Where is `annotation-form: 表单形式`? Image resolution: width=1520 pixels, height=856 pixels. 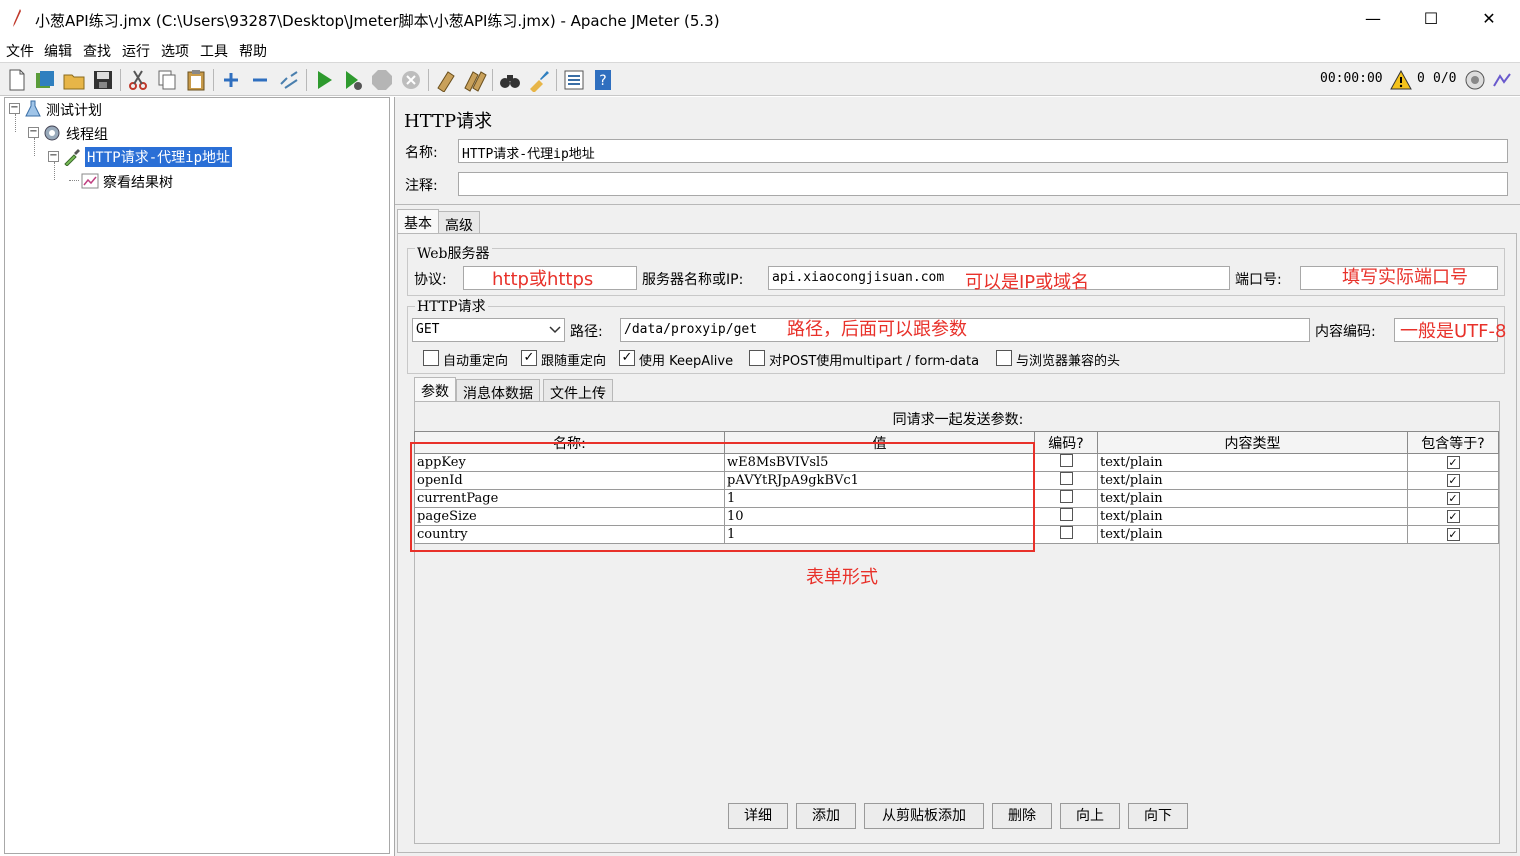 annotation-form: 表单形式 is located at coordinates (842, 577).